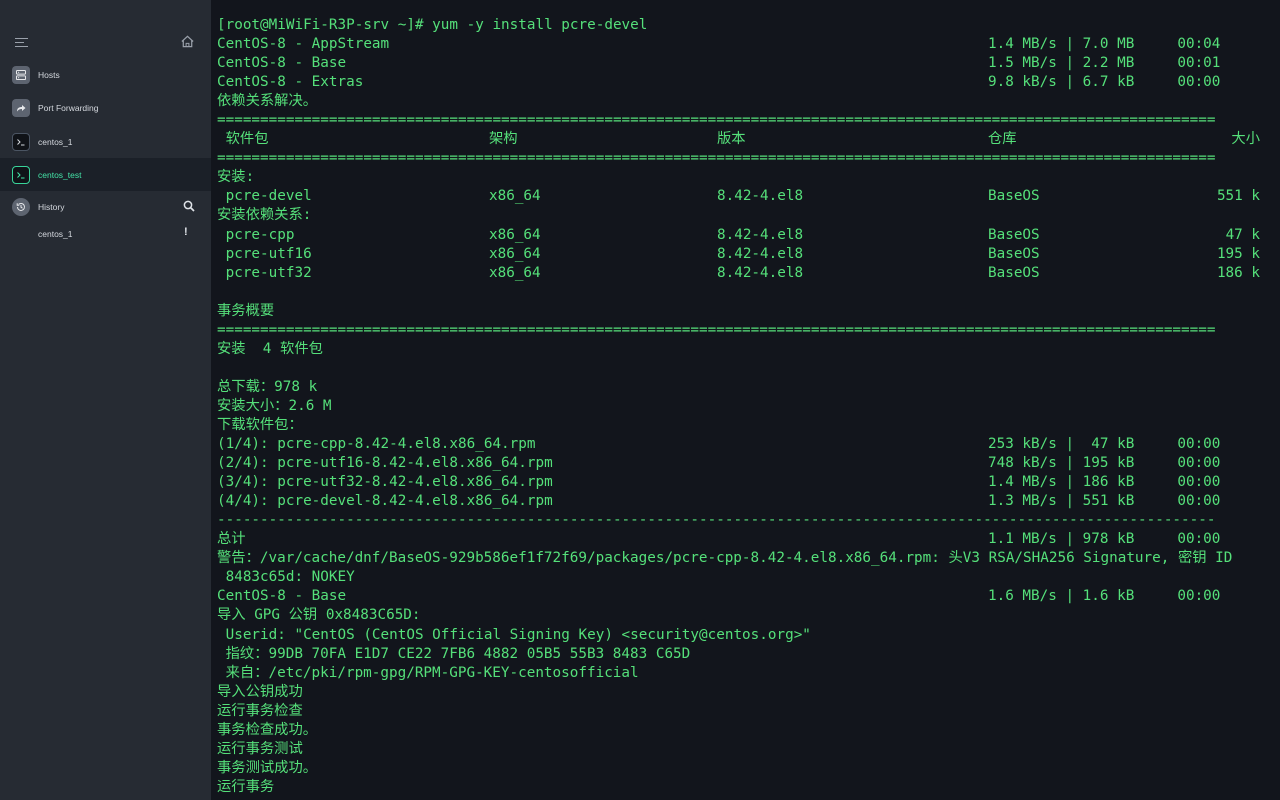 The height and width of the screenshot is (800, 1280). What do you see at coordinates (503, 139) in the screenshot?
I see `terminal-column-c1: 架构` at bounding box center [503, 139].